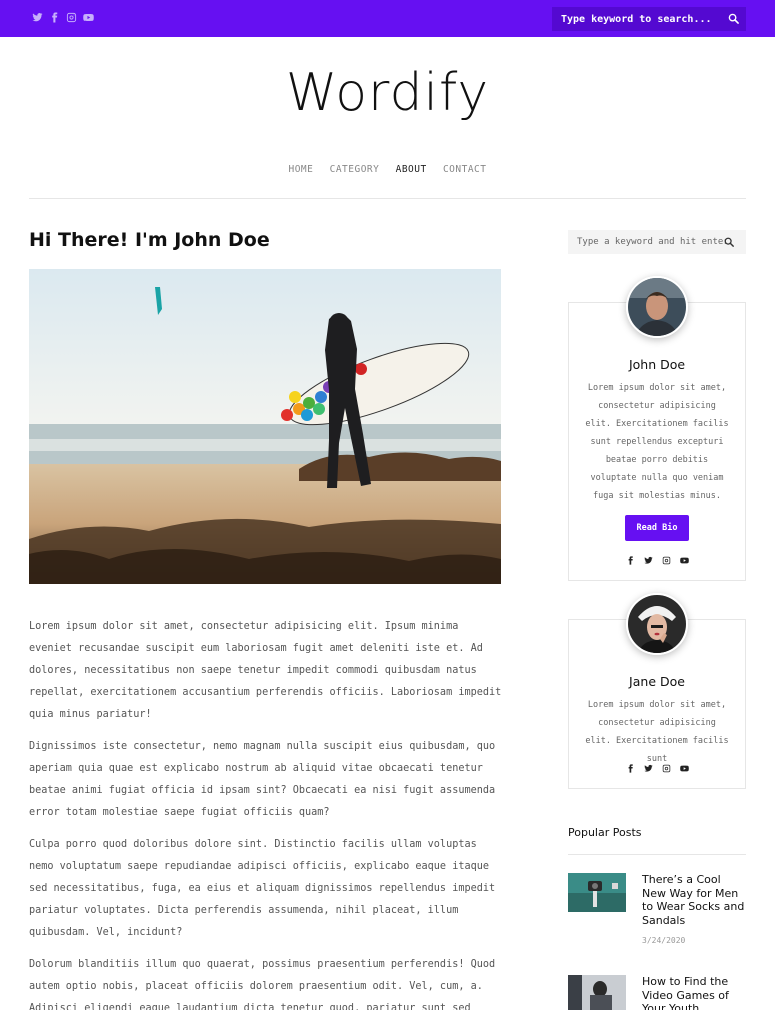 This screenshot has width=775, height=1010. What do you see at coordinates (387, 18) in the screenshot?
I see `top-bar` at bounding box center [387, 18].